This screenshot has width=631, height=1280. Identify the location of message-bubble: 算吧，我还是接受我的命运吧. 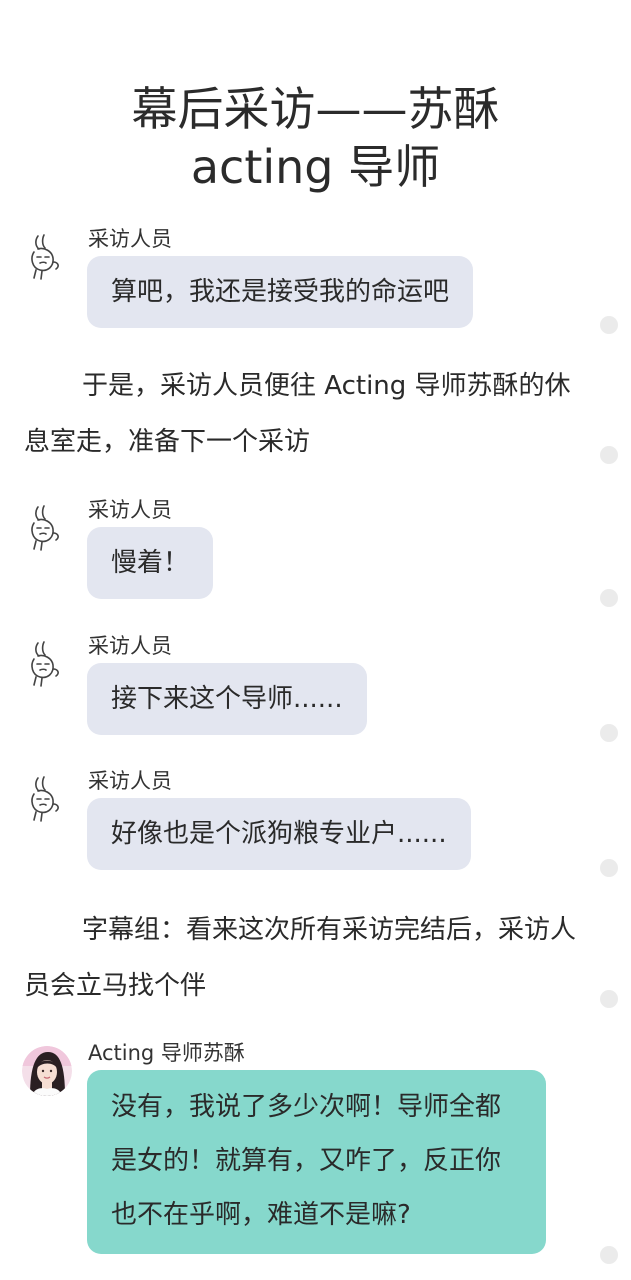
(280, 292).